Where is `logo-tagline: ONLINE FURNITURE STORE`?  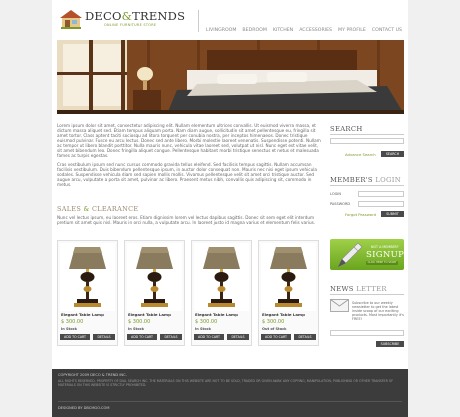
logo-tagline: ONLINE FURNITURE STORE is located at coordinates (130, 25).